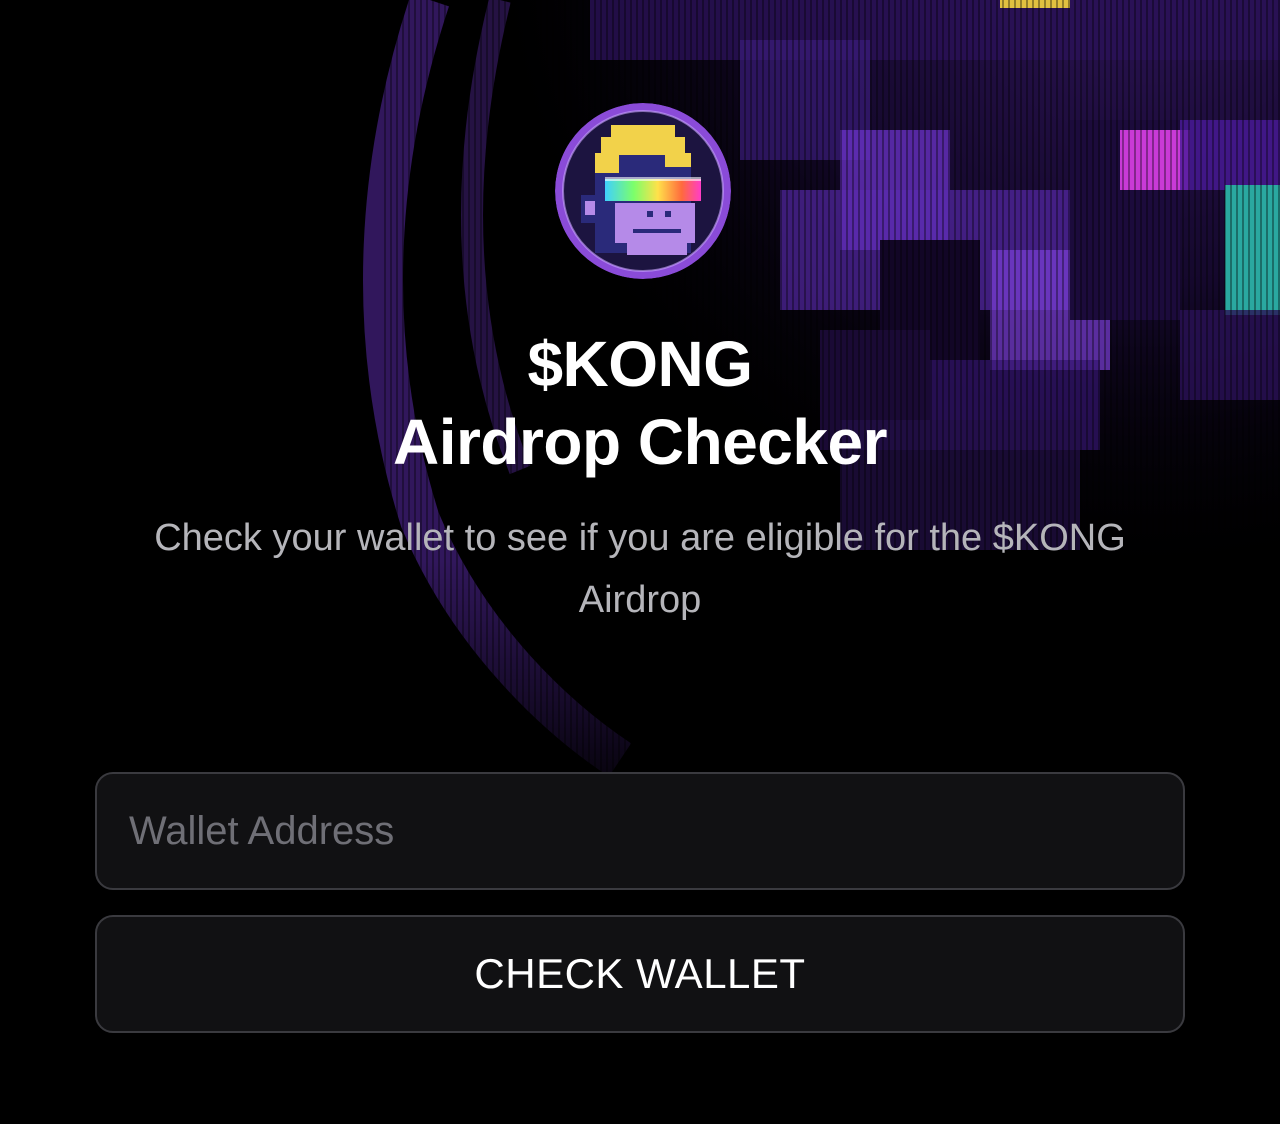 This screenshot has width=1280, height=1124. I want to click on check-wallet-button: CHECK WALLET, so click(640, 974).